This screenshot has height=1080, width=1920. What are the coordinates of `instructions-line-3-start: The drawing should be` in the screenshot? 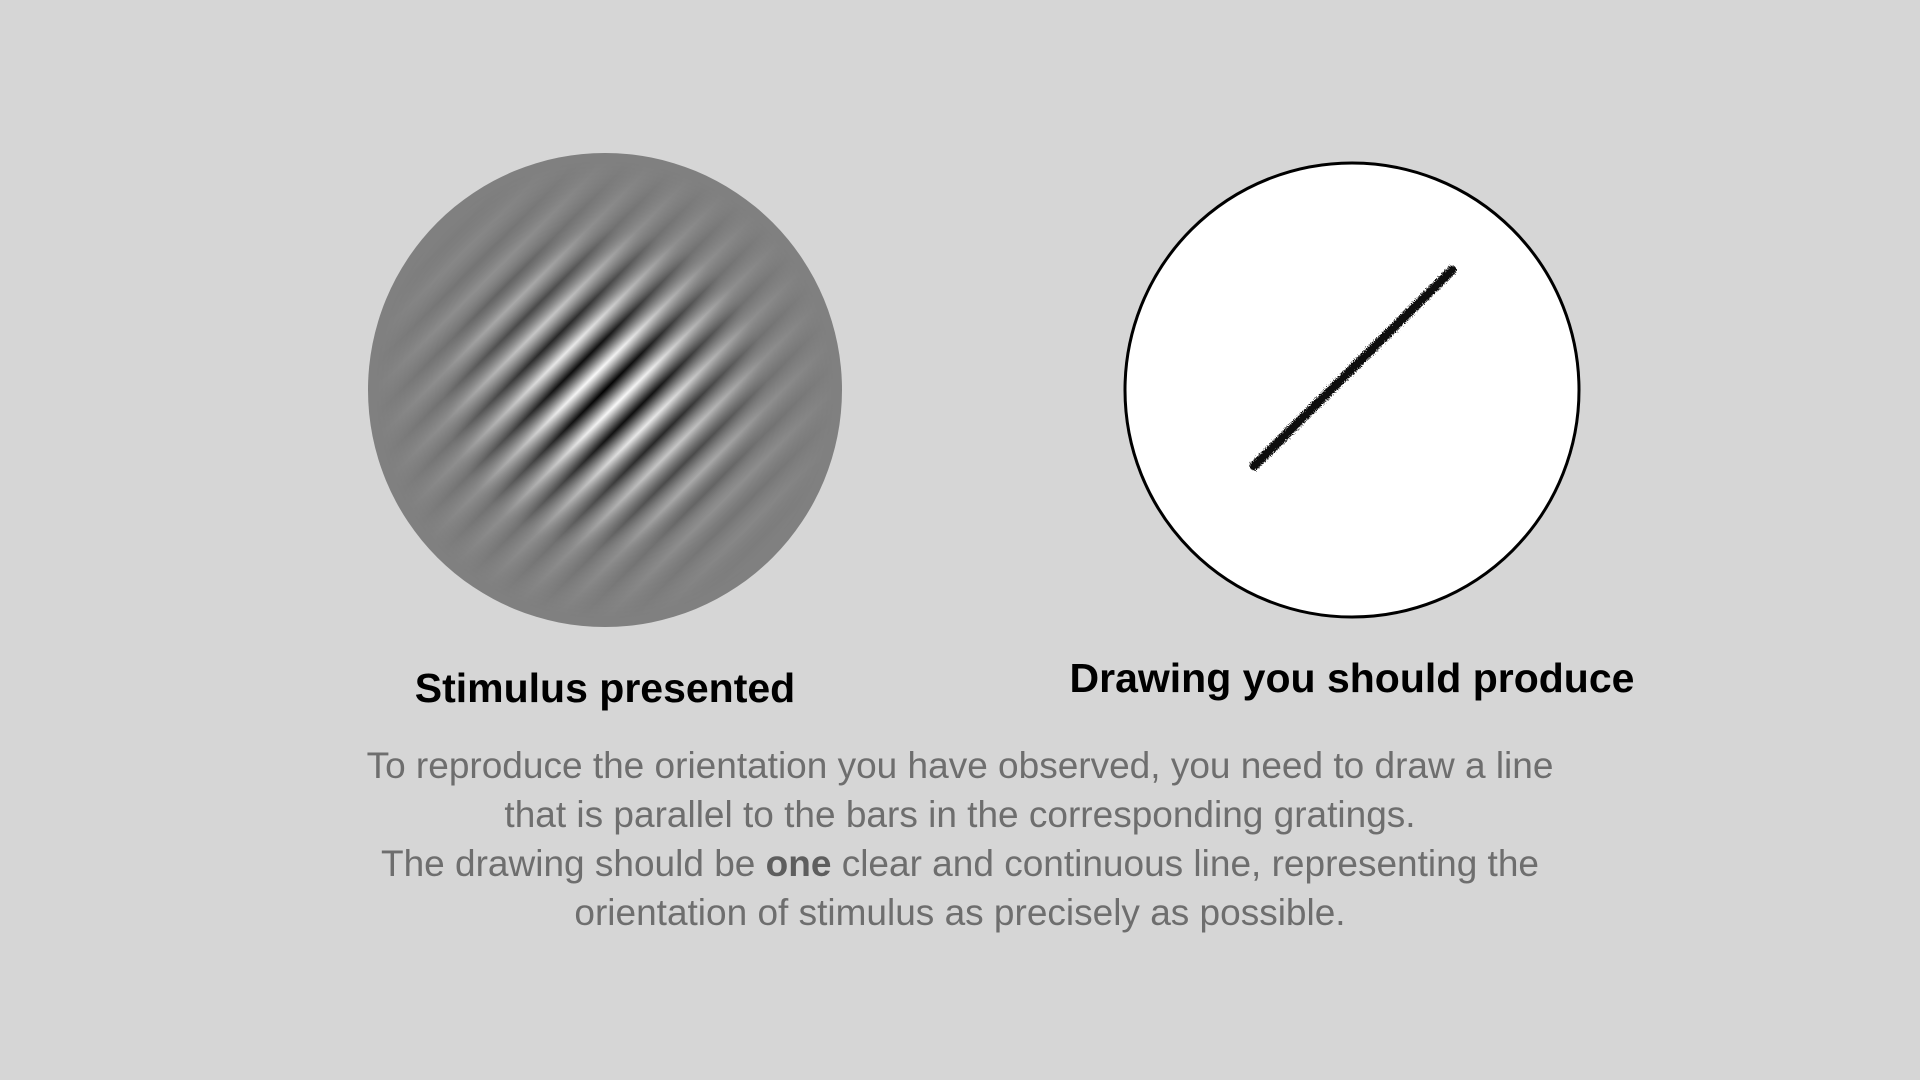 It's located at (573, 863).